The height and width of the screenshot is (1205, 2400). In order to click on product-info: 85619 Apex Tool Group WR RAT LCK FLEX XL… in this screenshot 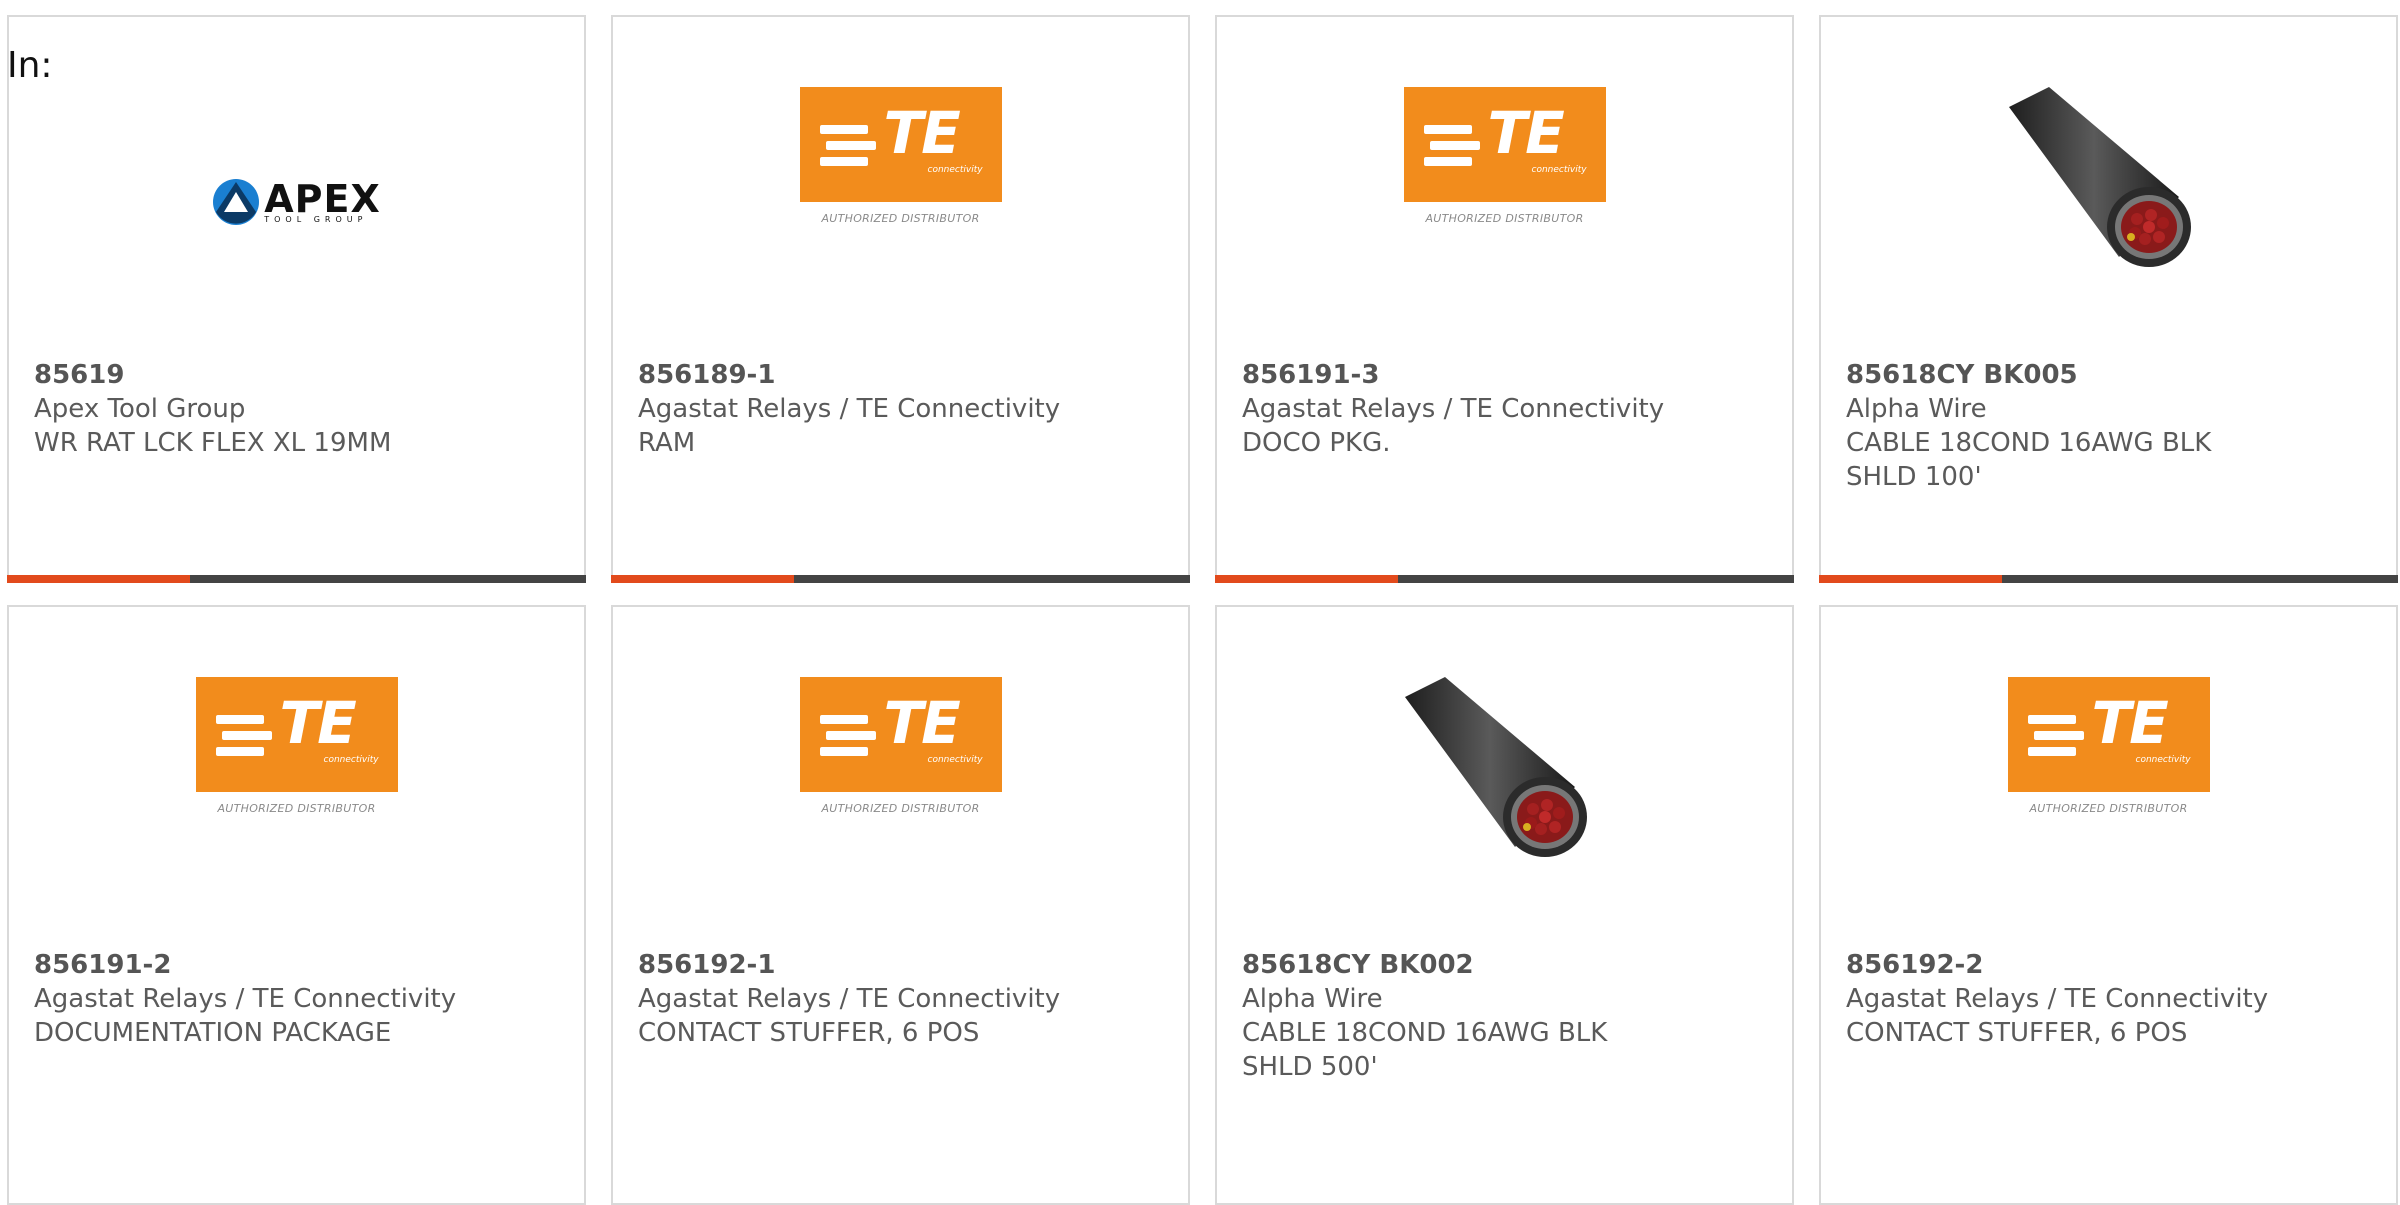, I will do `click(299, 409)`.